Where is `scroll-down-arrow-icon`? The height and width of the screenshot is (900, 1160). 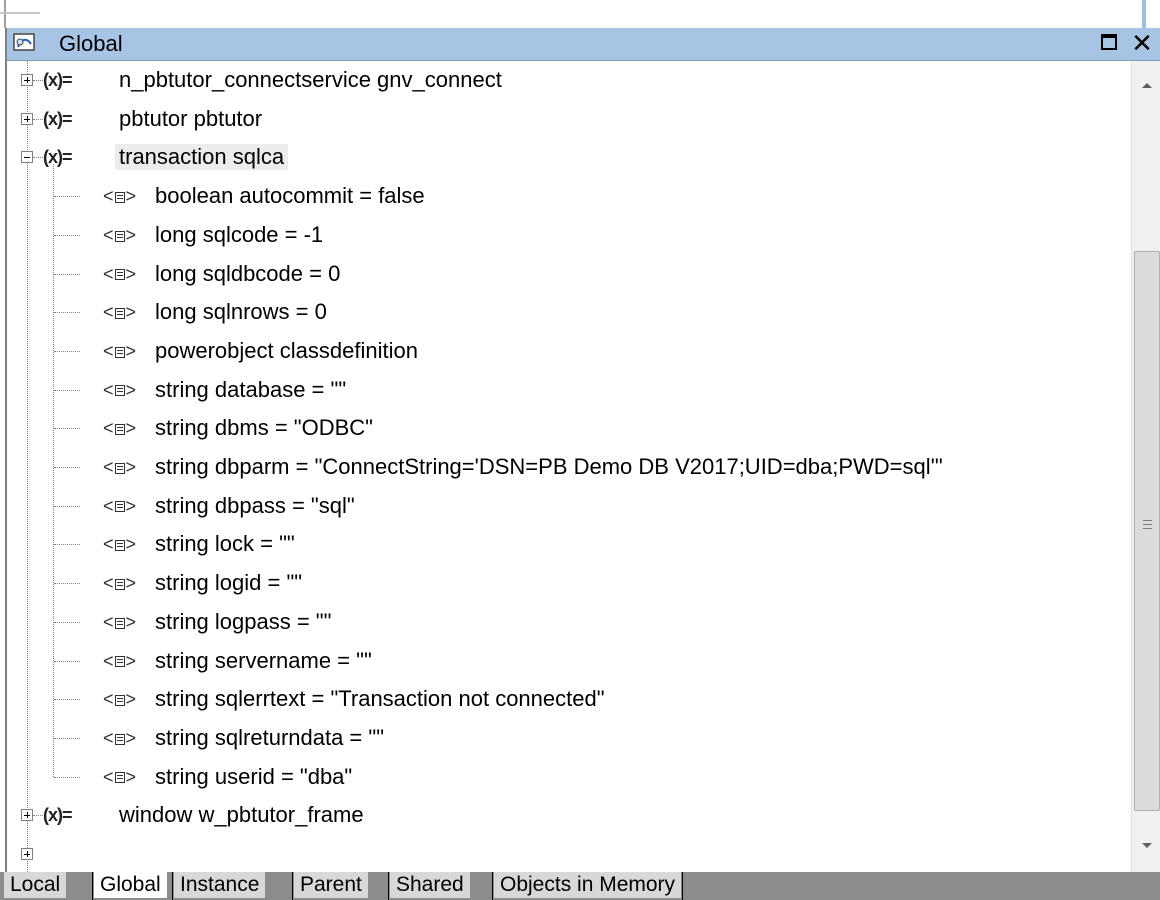 scroll-down-arrow-icon is located at coordinates (1147, 845).